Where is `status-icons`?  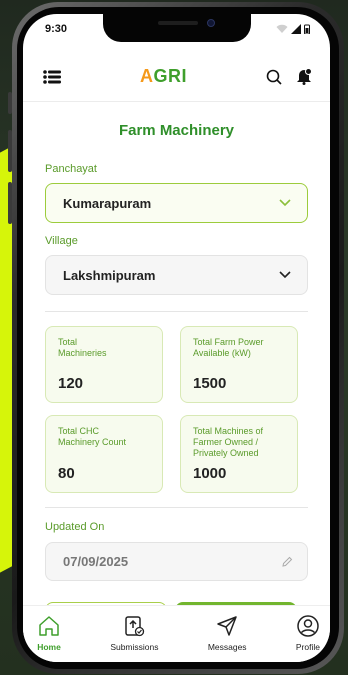 status-icons is located at coordinates (293, 29).